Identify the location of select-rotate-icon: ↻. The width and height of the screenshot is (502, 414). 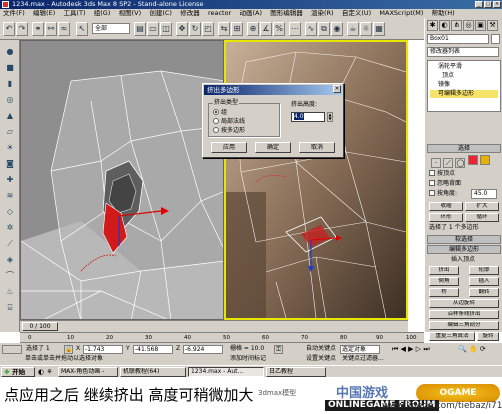
(195, 29).